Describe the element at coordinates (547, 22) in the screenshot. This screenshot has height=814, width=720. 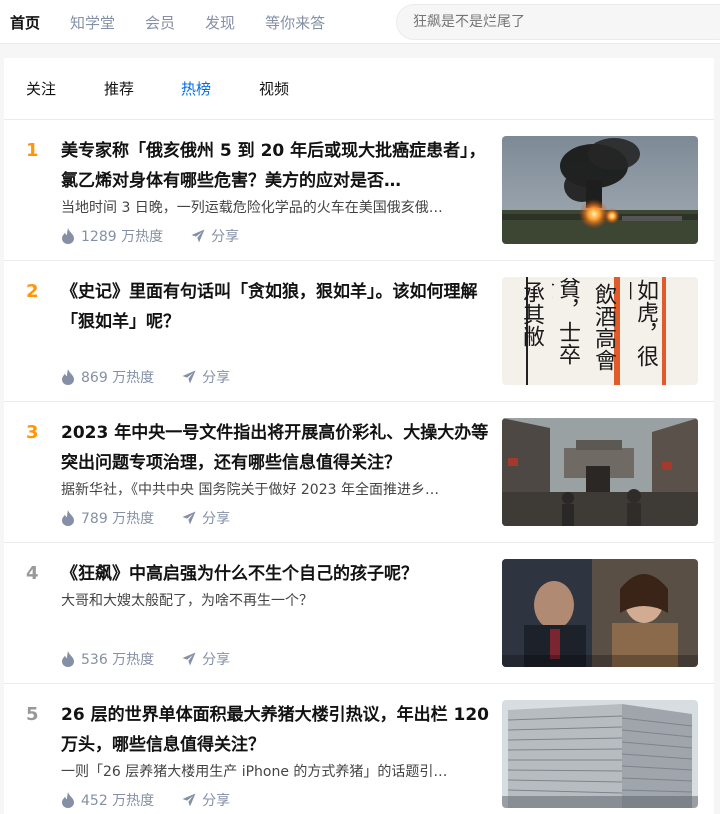
I see `search-input` at that location.